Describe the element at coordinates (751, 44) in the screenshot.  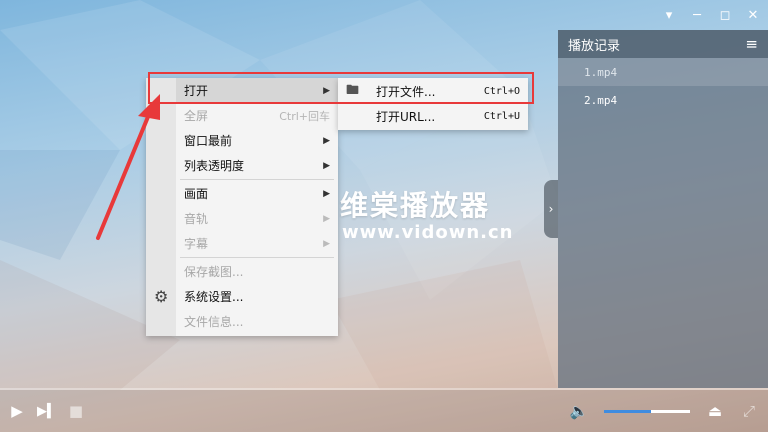
I see `playlist-menu-icon: ≡` at that location.